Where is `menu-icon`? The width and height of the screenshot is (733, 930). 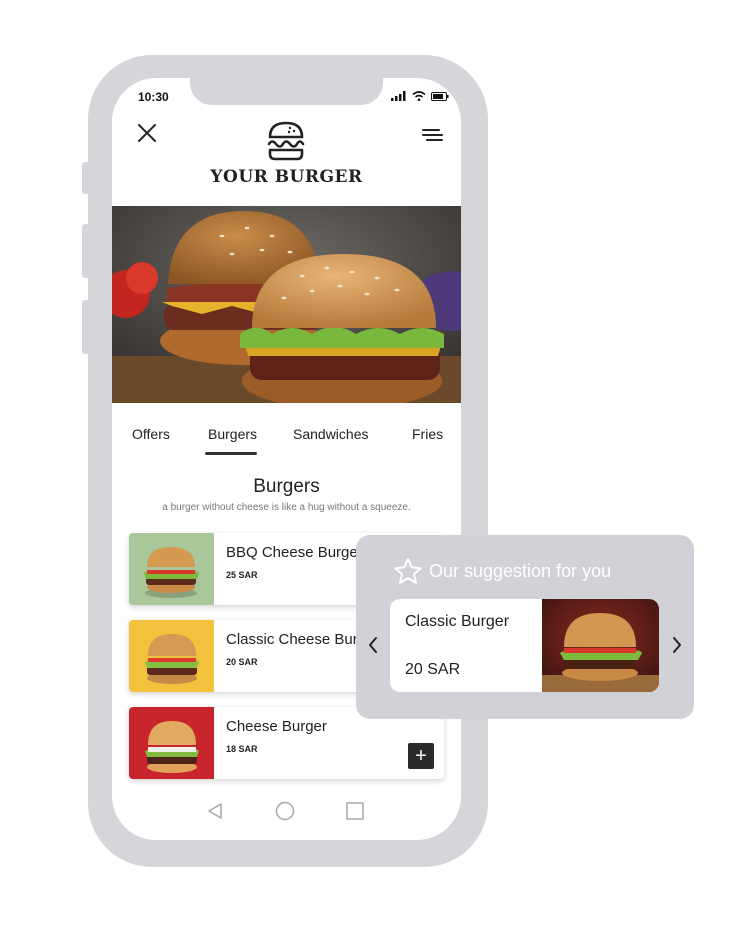
menu-icon is located at coordinates (432, 135).